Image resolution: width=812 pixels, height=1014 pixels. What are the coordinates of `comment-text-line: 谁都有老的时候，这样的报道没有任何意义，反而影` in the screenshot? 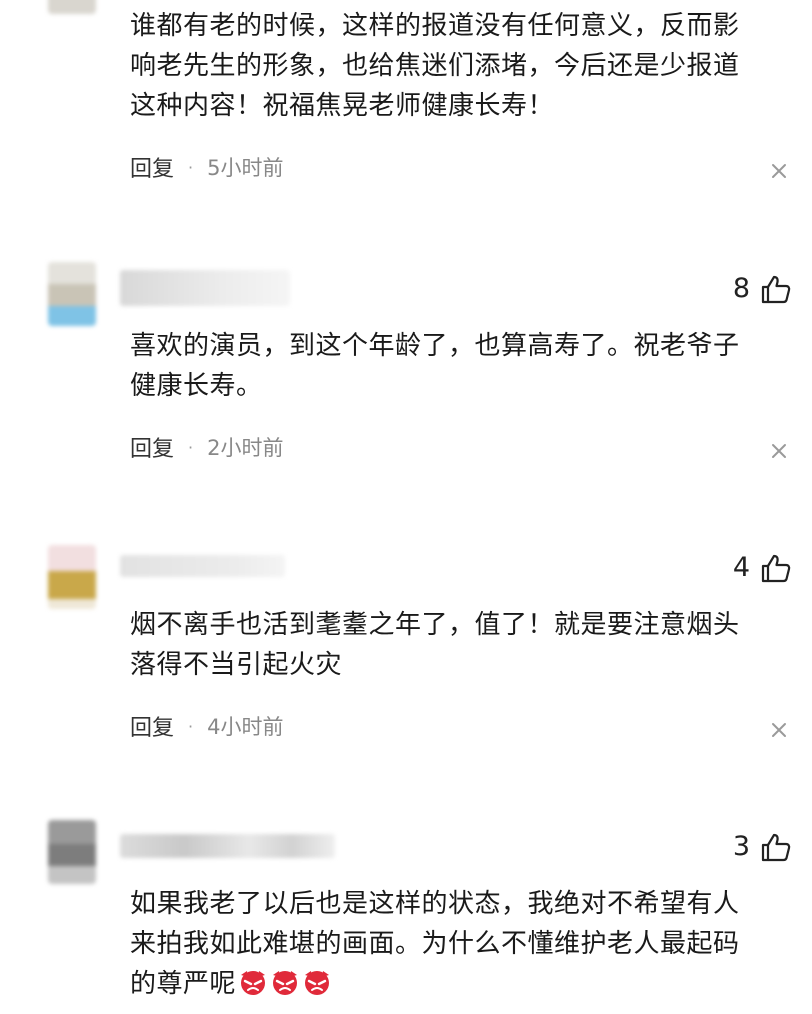 It's located at (435, 26).